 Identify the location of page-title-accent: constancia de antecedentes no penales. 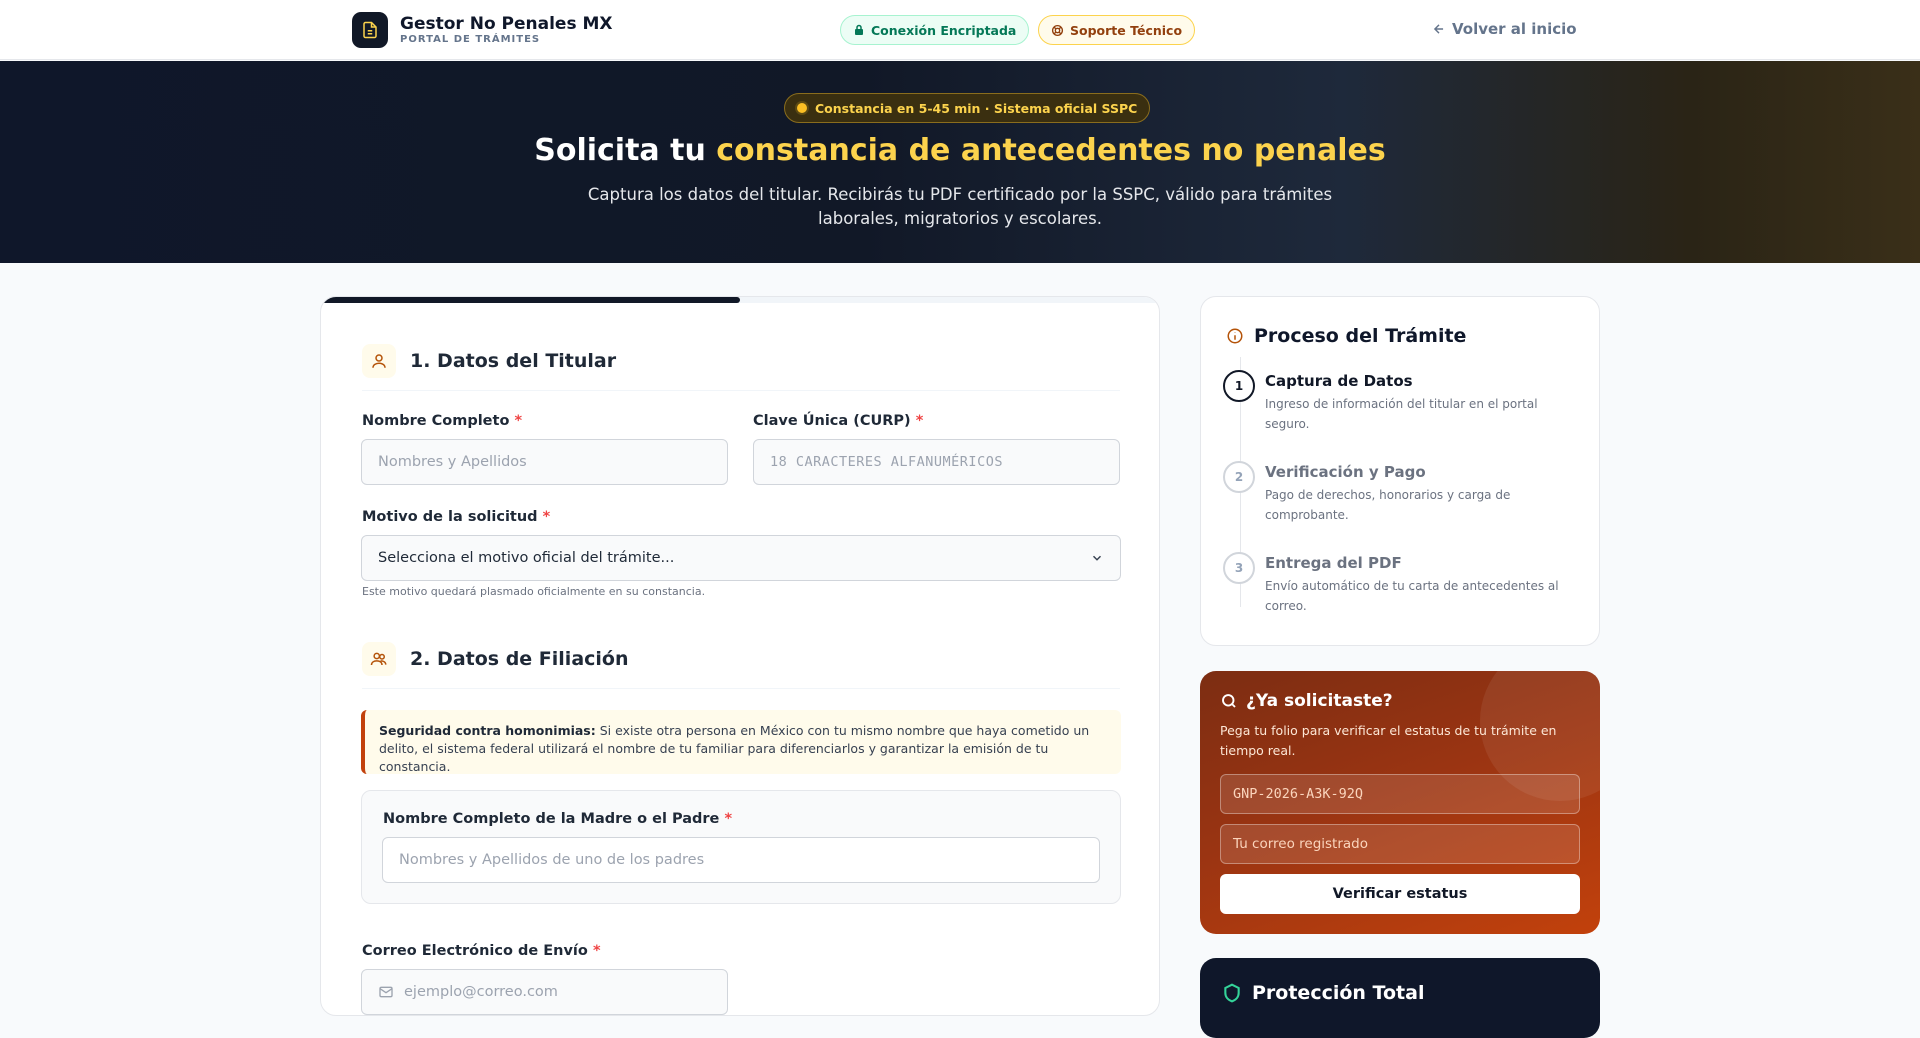
(1051, 150).